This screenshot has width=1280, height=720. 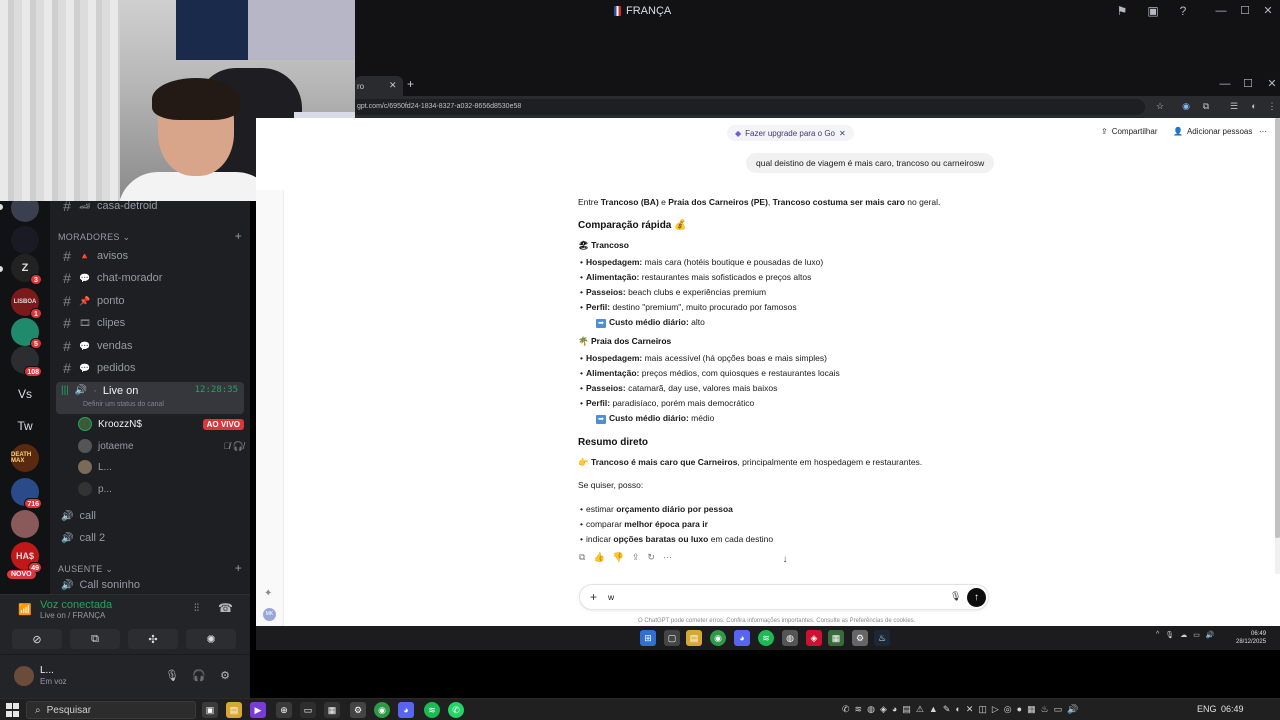 What do you see at coordinates (153, 639) in the screenshot?
I see `activities-button: ✣` at bounding box center [153, 639].